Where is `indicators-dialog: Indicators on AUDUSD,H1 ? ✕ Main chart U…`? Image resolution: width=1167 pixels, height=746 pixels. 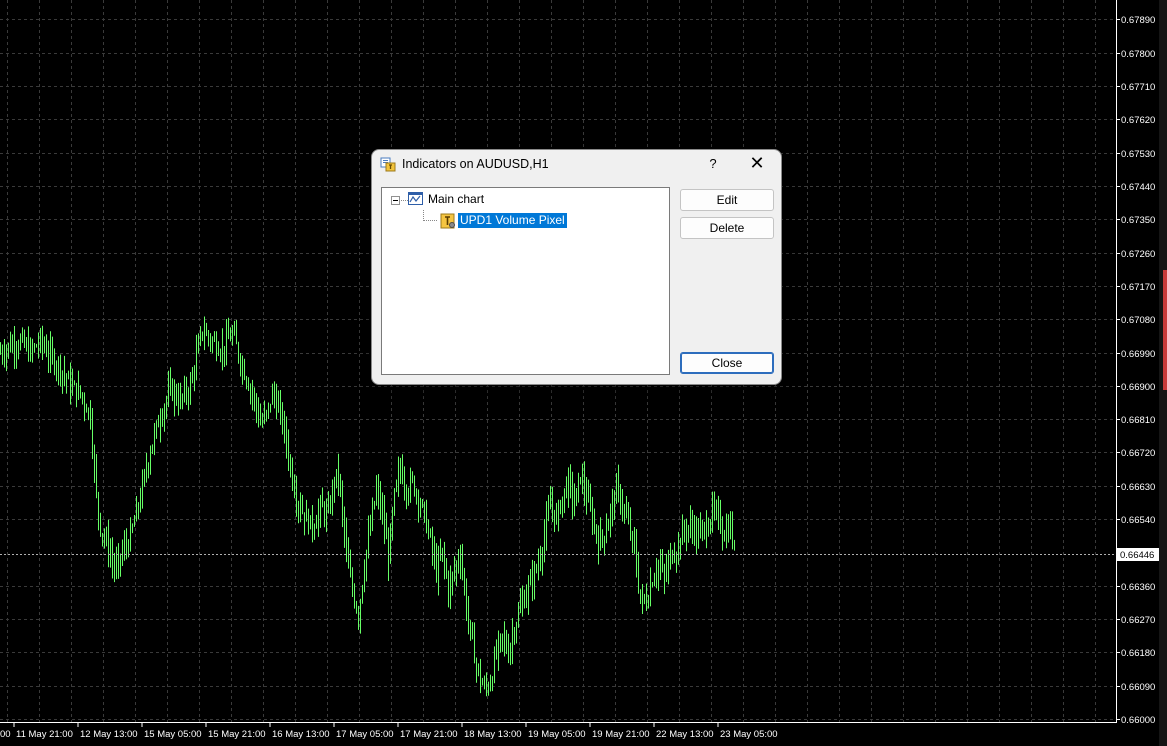 indicators-dialog: Indicators on AUDUSD,H1 ? ✕ Main chart U… is located at coordinates (576, 267).